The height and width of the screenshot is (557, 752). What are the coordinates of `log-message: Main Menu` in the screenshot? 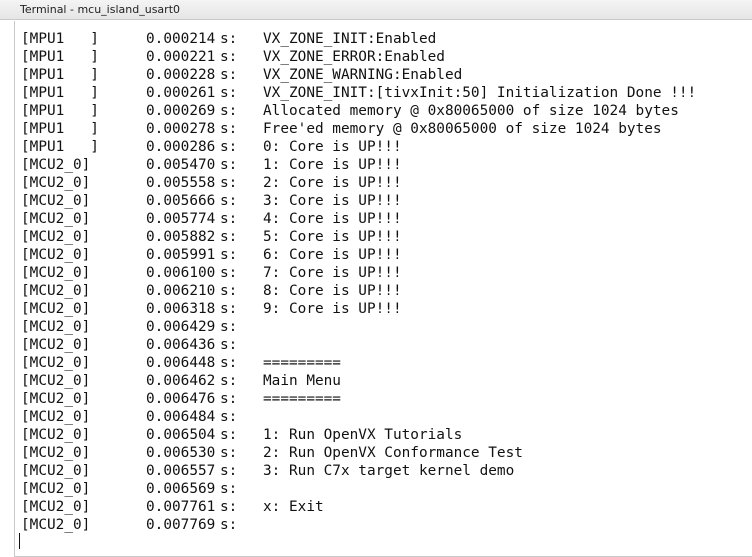 It's located at (302, 381).